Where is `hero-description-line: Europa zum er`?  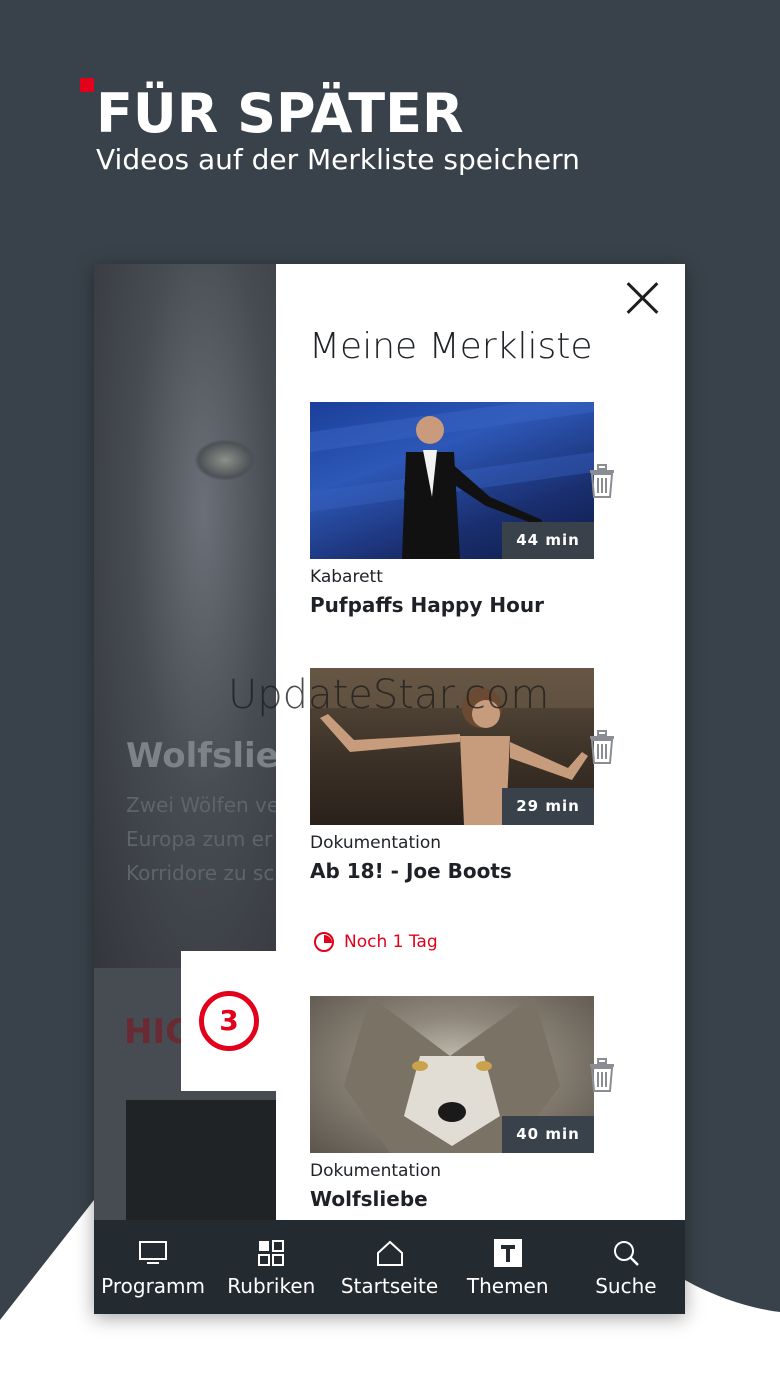 hero-description-line: Europa zum er is located at coordinates (199, 839).